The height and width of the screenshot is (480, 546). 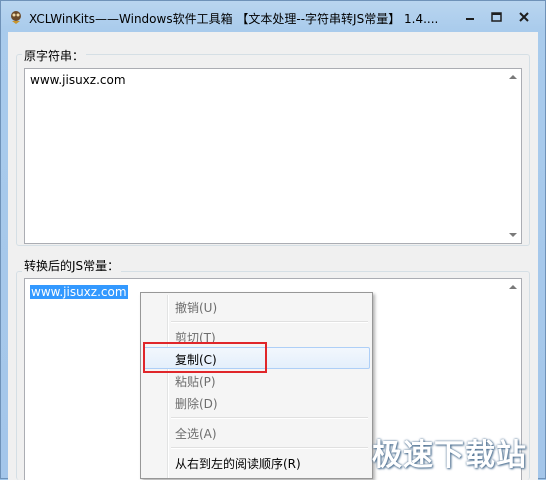 I want to click on source-text: www.jisuxz.com, so click(x=78, y=80).